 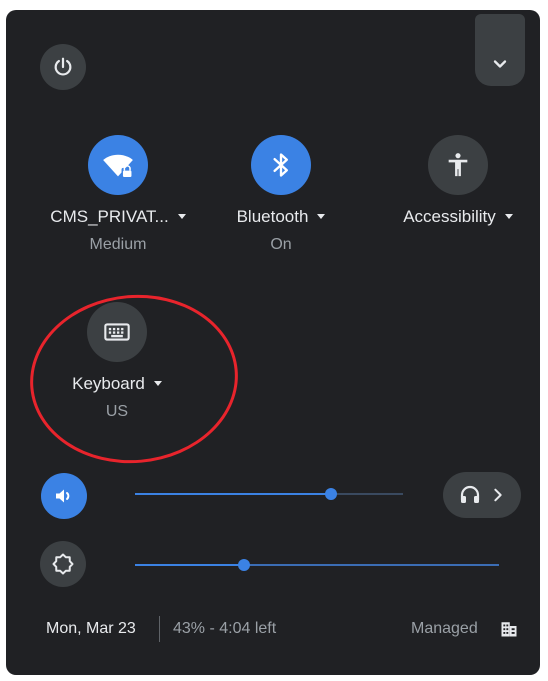 I want to click on keyboard-toggle, so click(x=117, y=332).